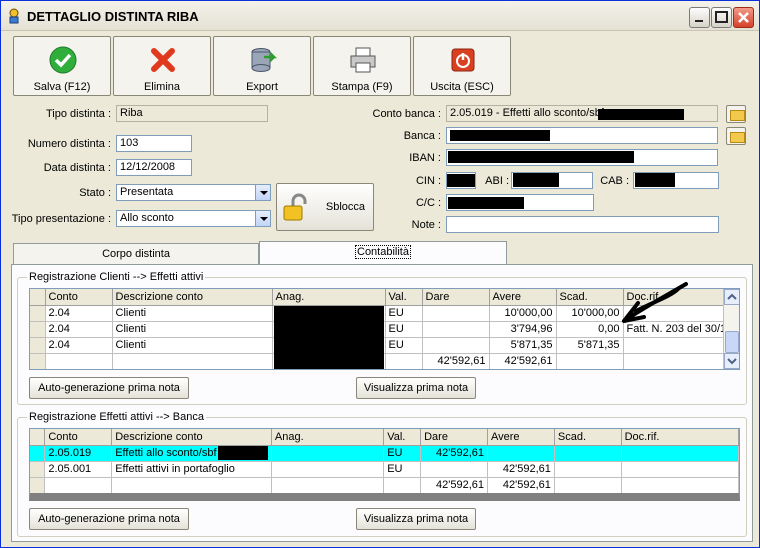  What do you see at coordinates (154, 167) in the screenshot?
I see `data-distinta-input: 12/12/2008` at bounding box center [154, 167].